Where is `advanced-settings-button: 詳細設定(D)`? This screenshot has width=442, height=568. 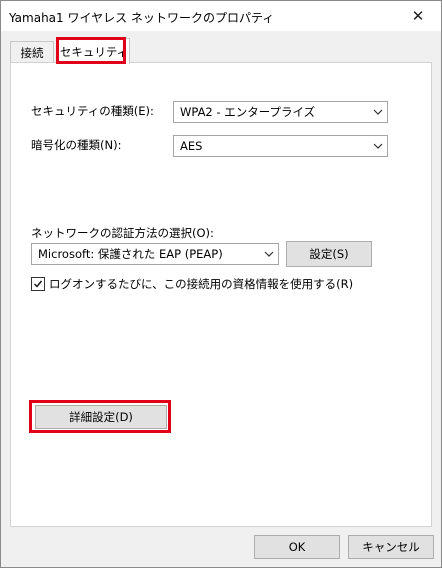
advanced-settings-button: 詳細設定(D) is located at coordinates (101, 417).